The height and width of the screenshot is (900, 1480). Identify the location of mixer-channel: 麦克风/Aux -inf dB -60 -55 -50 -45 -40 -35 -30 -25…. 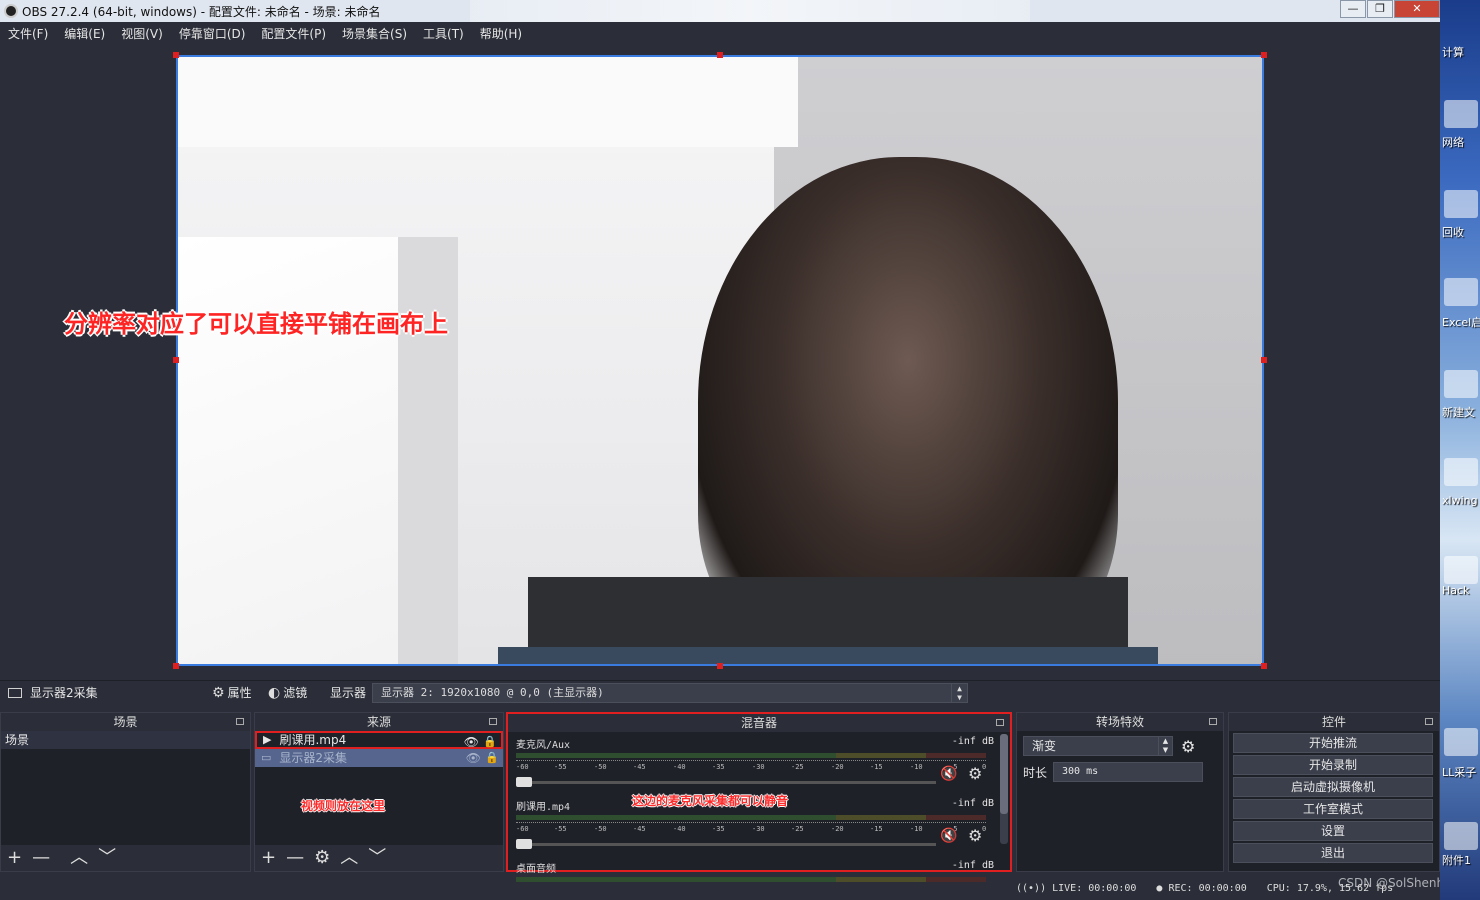
(759, 763).